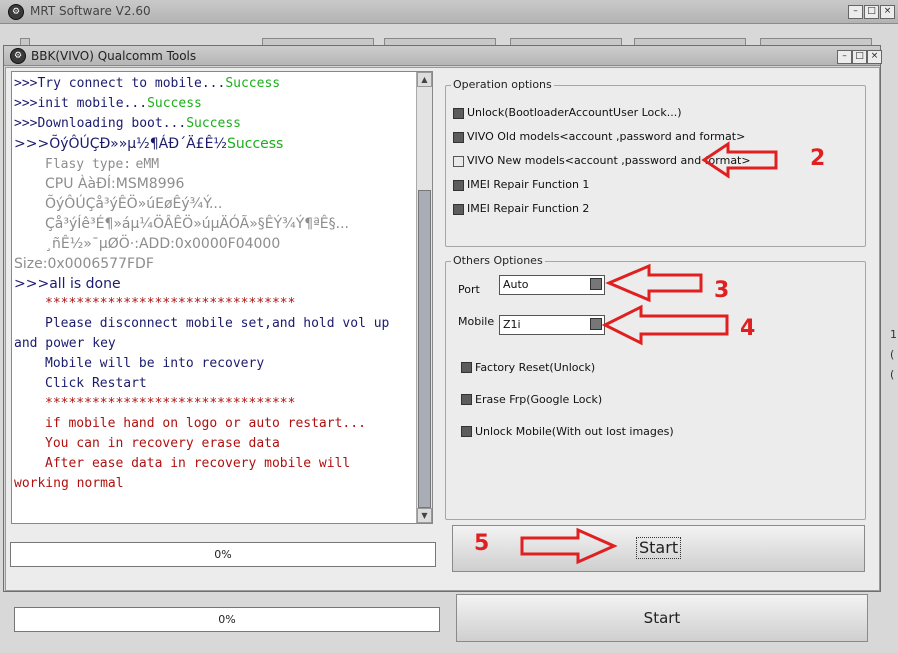 Image resolution: width=898 pixels, height=653 pixels. What do you see at coordinates (498, 260) in the screenshot?
I see `others-options-title: Others Optiones` at bounding box center [498, 260].